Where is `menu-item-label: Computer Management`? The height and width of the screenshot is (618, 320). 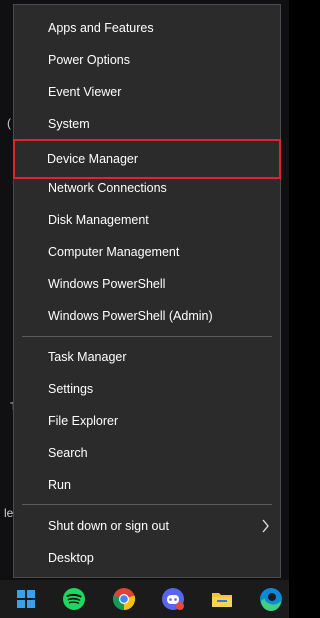
menu-item-label: Computer Management is located at coordinates (114, 252).